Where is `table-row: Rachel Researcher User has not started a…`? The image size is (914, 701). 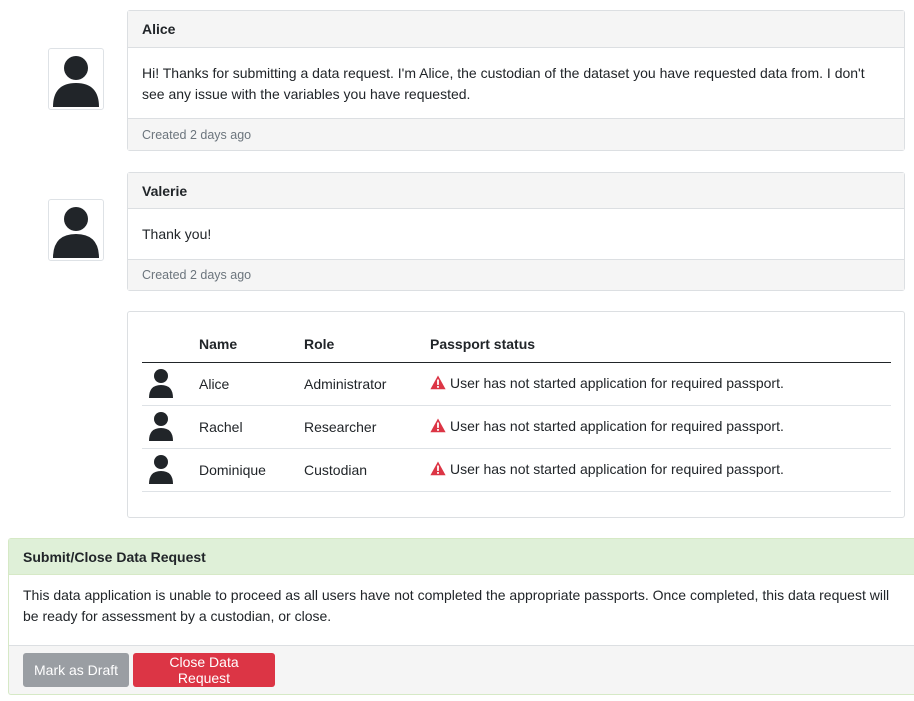
table-row: Rachel Researcher User has not started a… is located at coordinates (516, 427).